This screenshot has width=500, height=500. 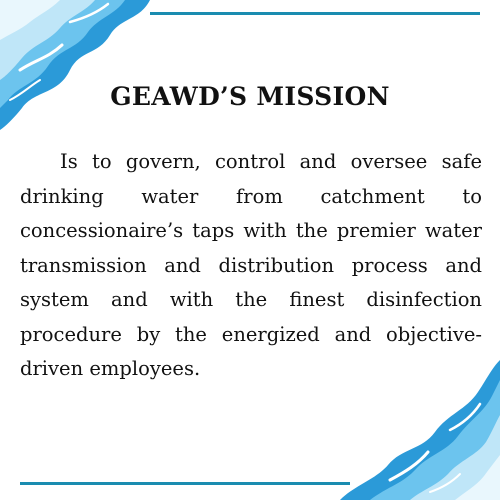 What do you see at coordinates (315, 13) in the screenshot?
I see `top-accent-line` at bounding box center [315, 13].